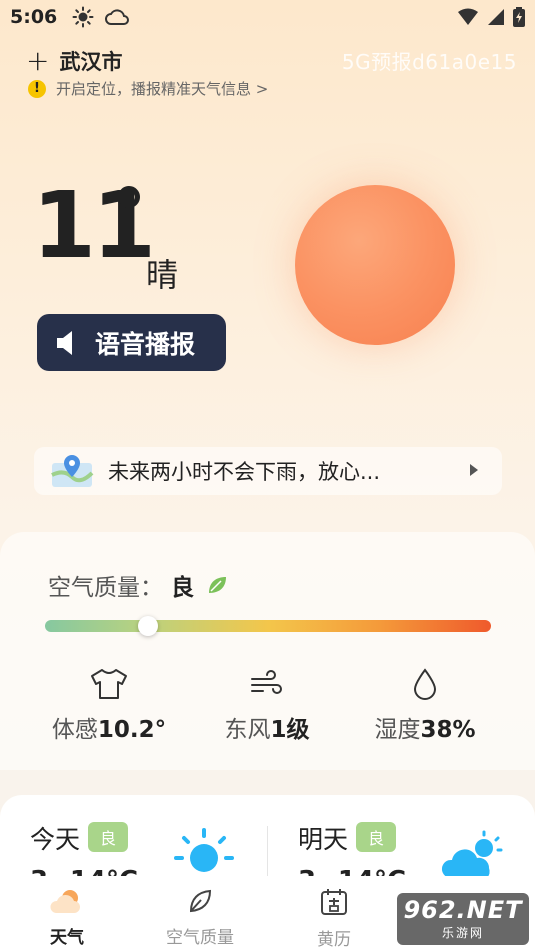  What do you see at coordinates (101, 17) in the screenshot?
I see `status-icons-left` at bounding box center [101, 17].